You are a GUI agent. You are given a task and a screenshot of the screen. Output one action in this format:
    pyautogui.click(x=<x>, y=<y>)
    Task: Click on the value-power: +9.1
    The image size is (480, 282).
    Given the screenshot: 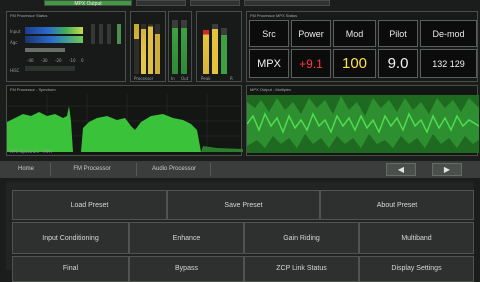 What is the action you would take?
    pyautogui.click(x=311, y=63)
    